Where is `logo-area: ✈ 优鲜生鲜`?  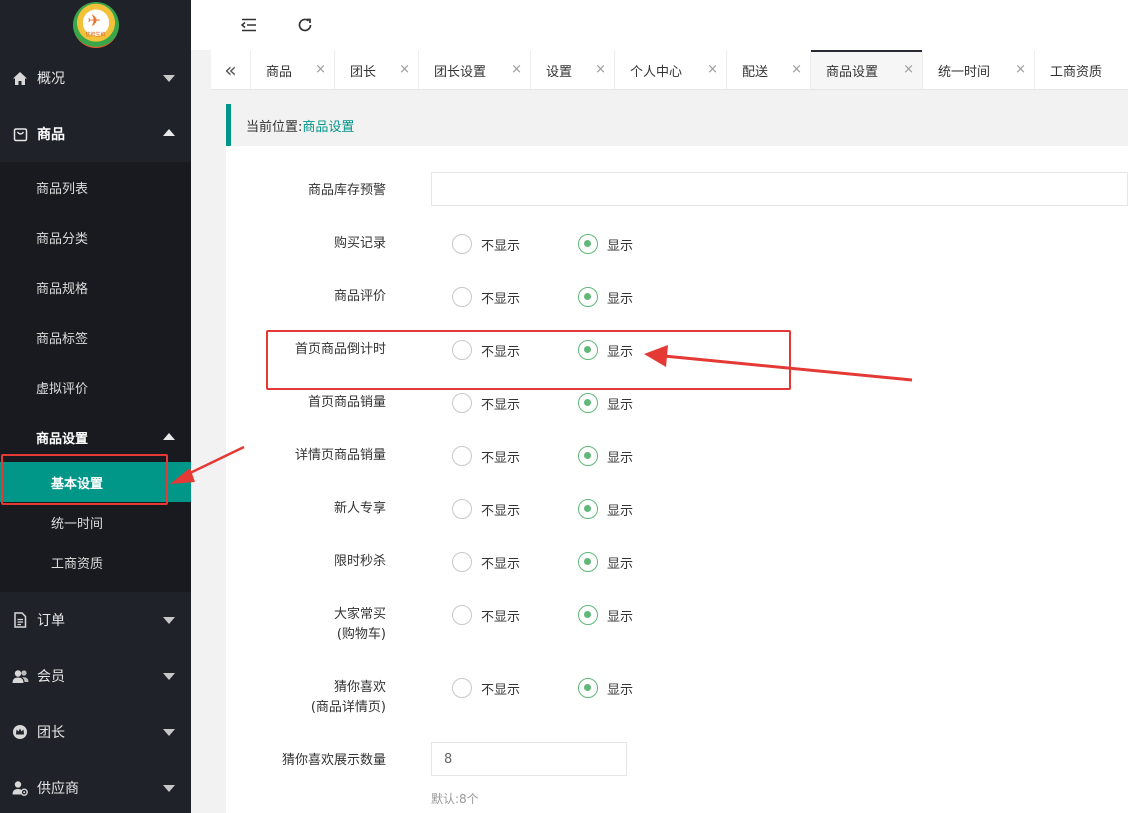
logo-area: ✈ 优鲜生鲜 is located at coordinates (95, 25).